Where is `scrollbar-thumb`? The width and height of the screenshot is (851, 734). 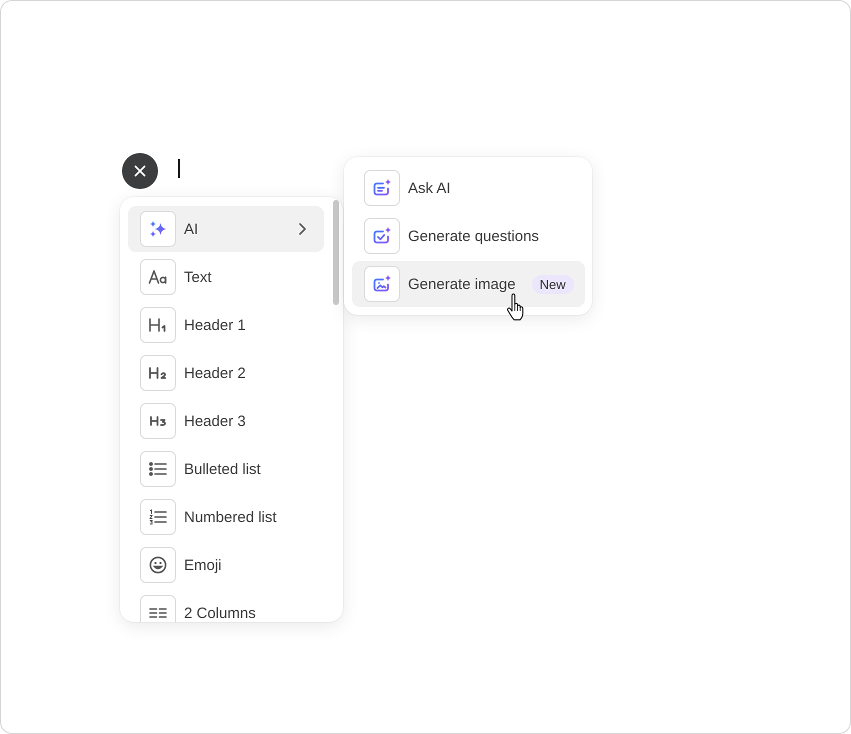
scrollbar-thumb is located at coordinates (336, 252).